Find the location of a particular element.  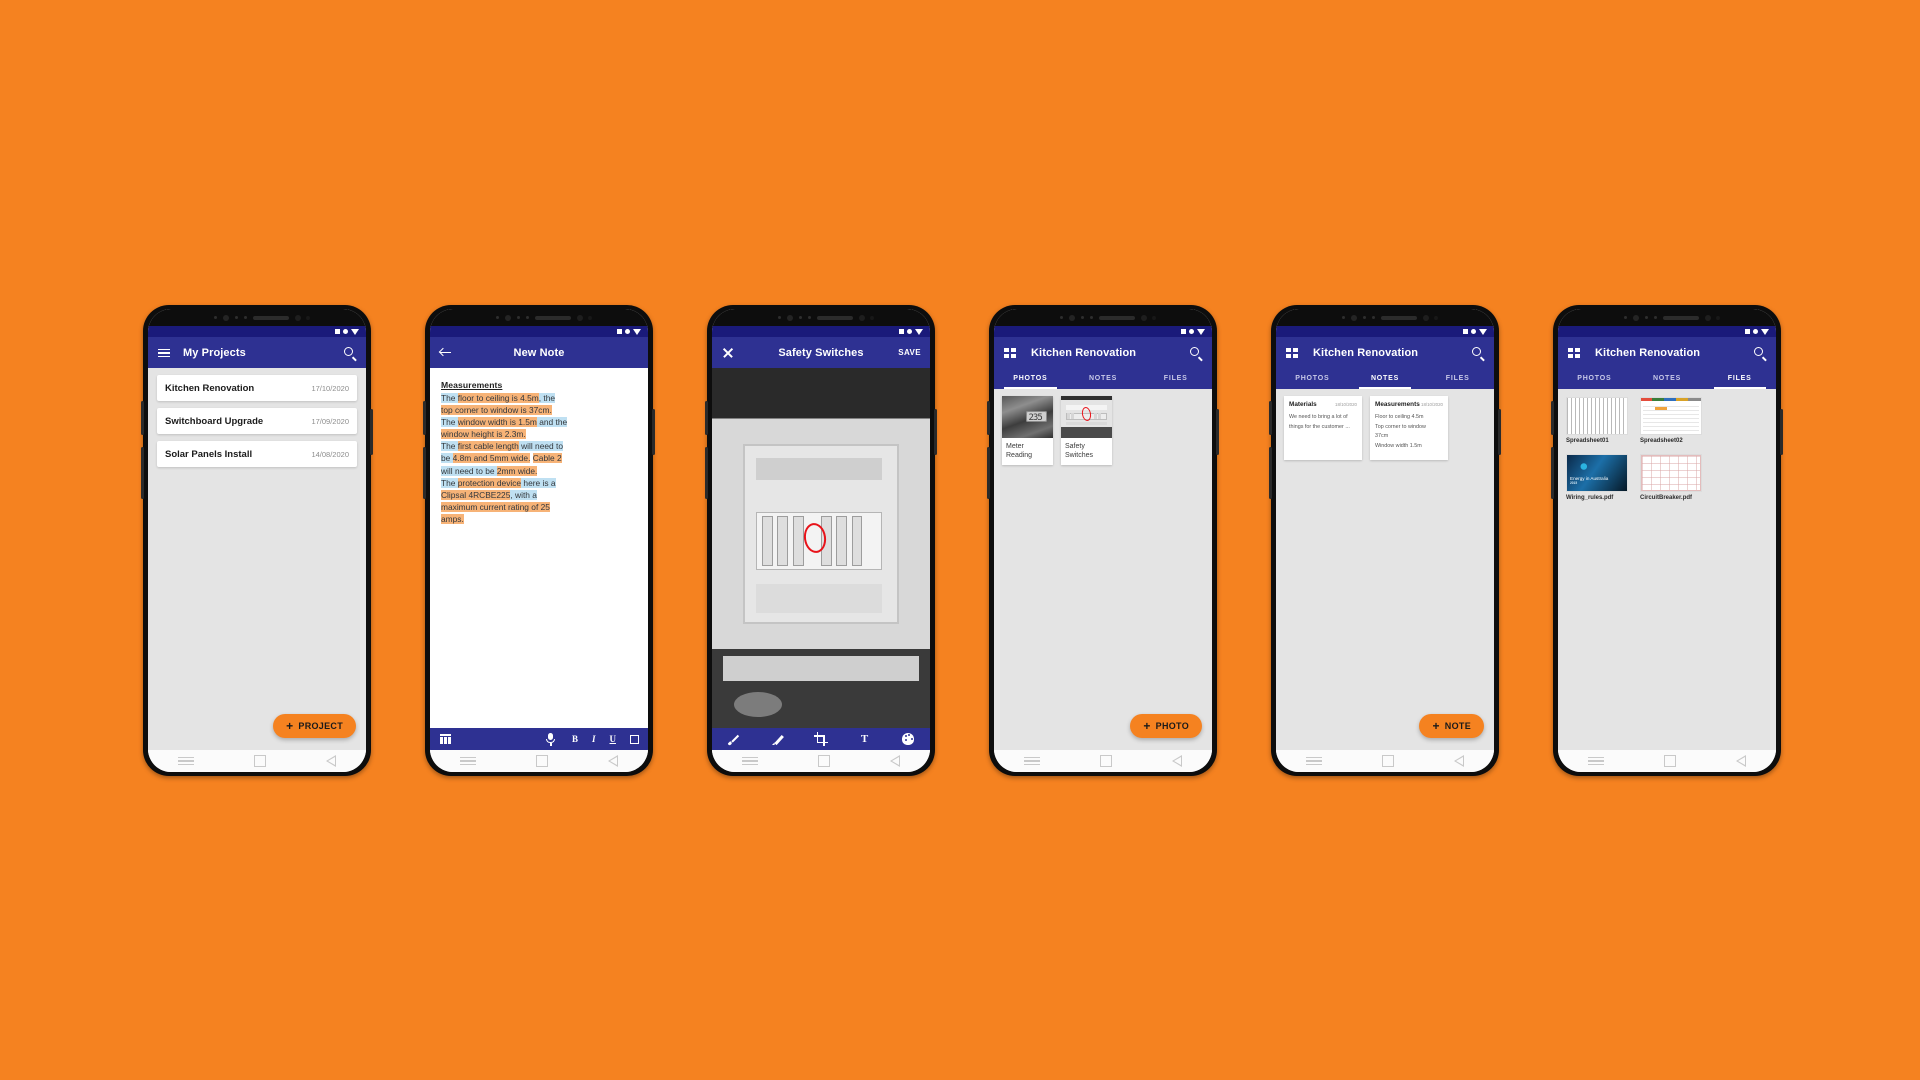

hamburger-icon is located at coordinates (164, 353).